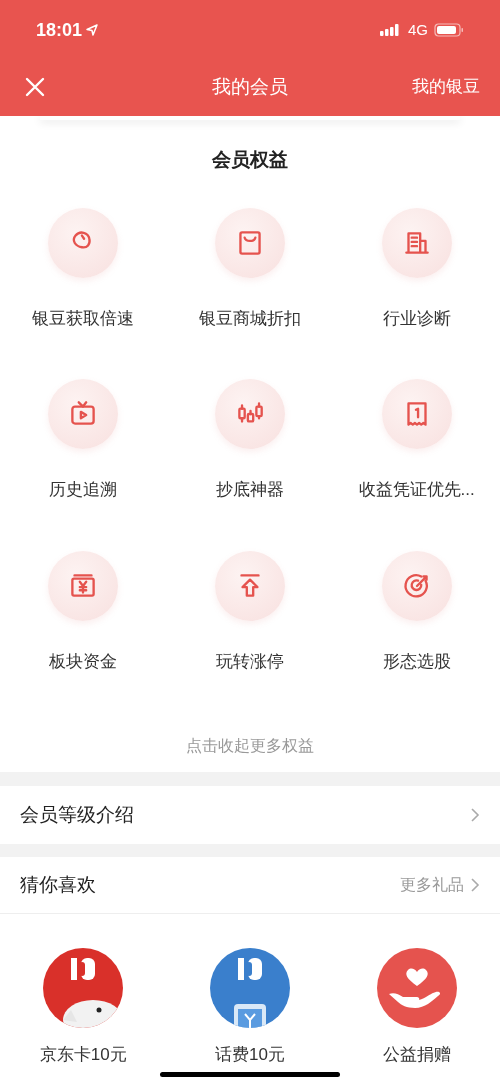 This screenshot has width=500, height=1081. What do you see at coordinates (418, 29) in the screenshot?
I see `network-label: 4G` at bounding box center [418, 29].